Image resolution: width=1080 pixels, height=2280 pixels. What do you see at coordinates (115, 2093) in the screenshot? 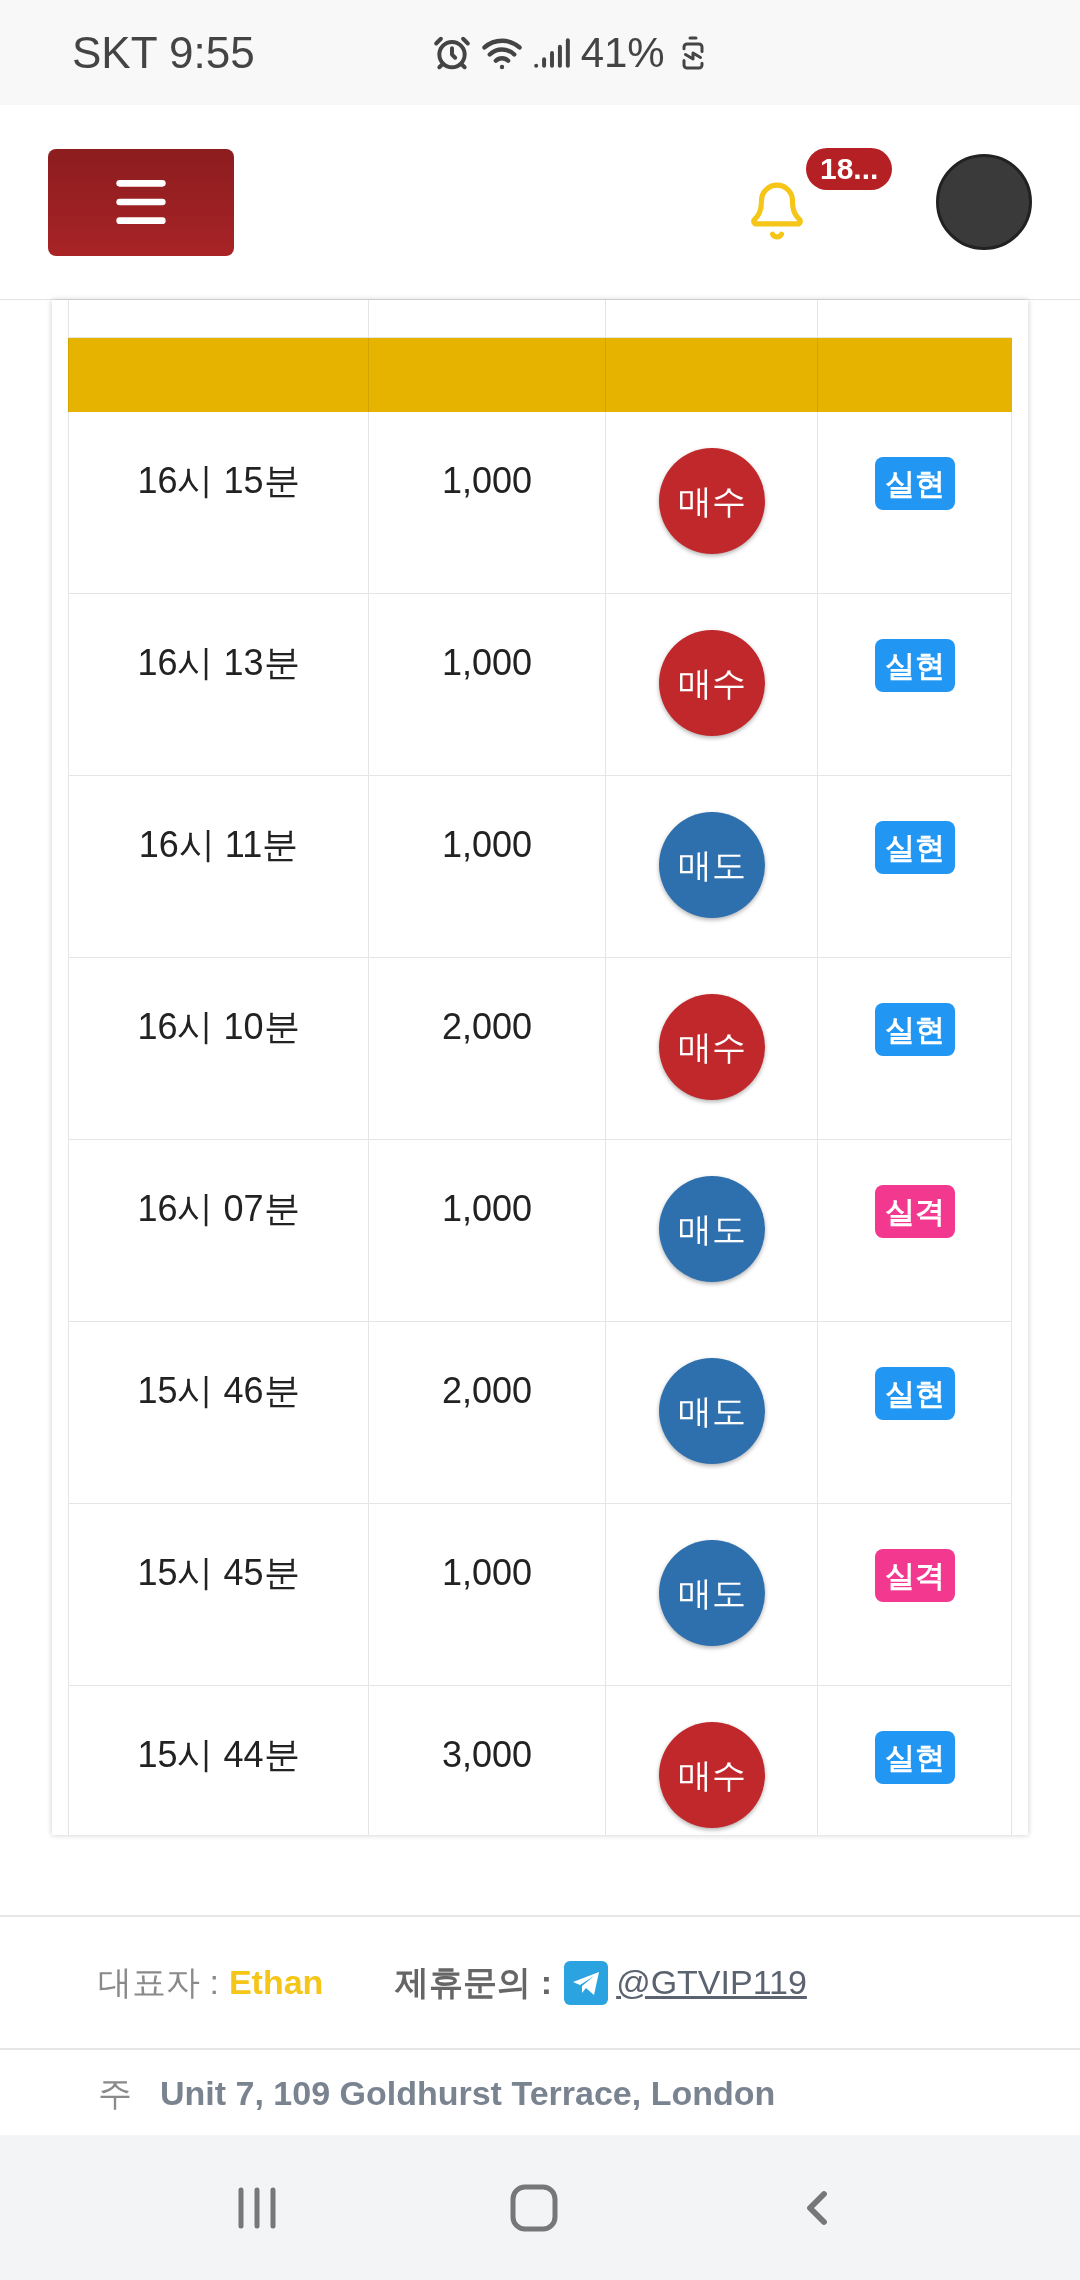
I see `address-label: 주` at bounding box center [115, 2093].